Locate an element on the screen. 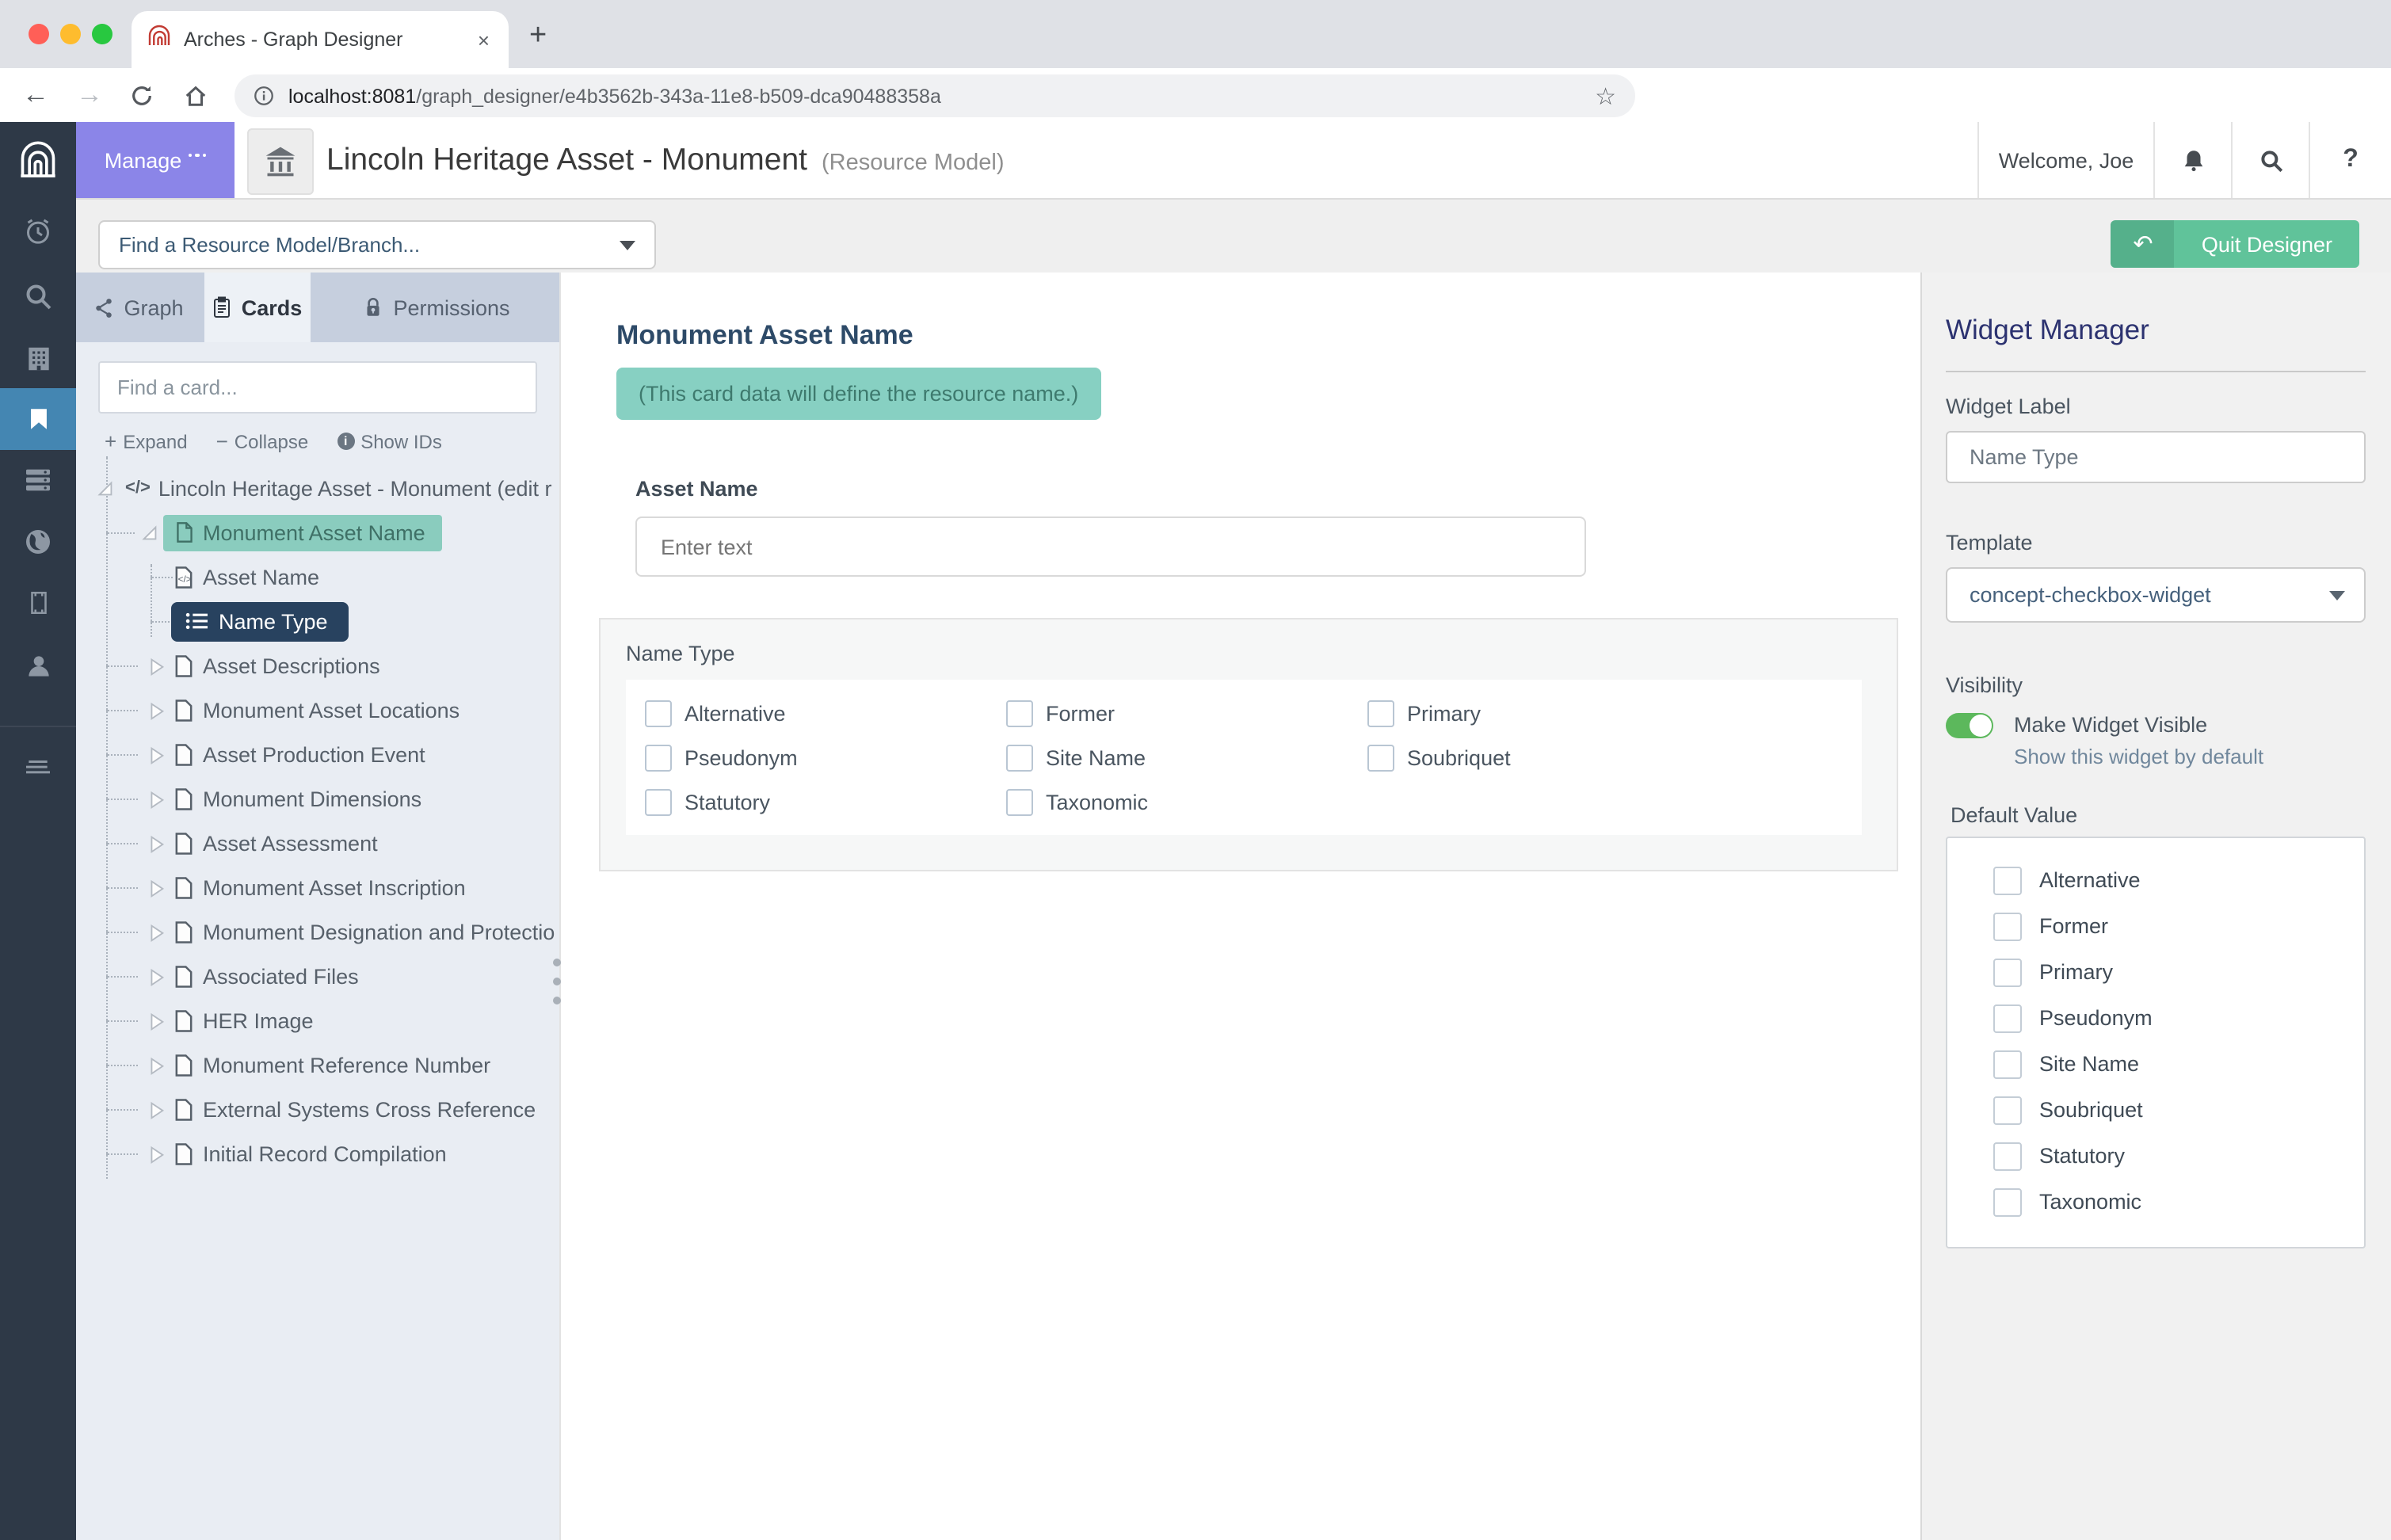  tree-node-card: Initial Record Compilation is located at coordinates (317, 1153).